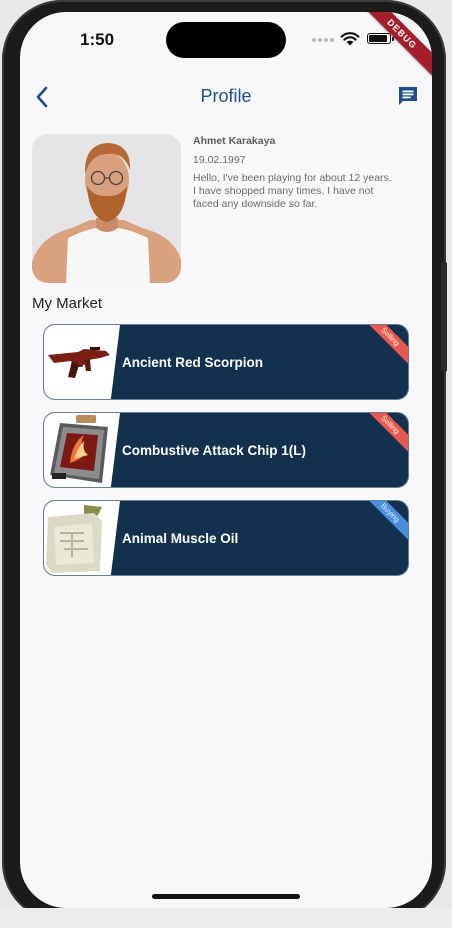  What do you see at coordinates (214, 450) in the screenshot?
I see `item-name: Combustive Attack Chip 1(L)` at bounding box center [214, 450].